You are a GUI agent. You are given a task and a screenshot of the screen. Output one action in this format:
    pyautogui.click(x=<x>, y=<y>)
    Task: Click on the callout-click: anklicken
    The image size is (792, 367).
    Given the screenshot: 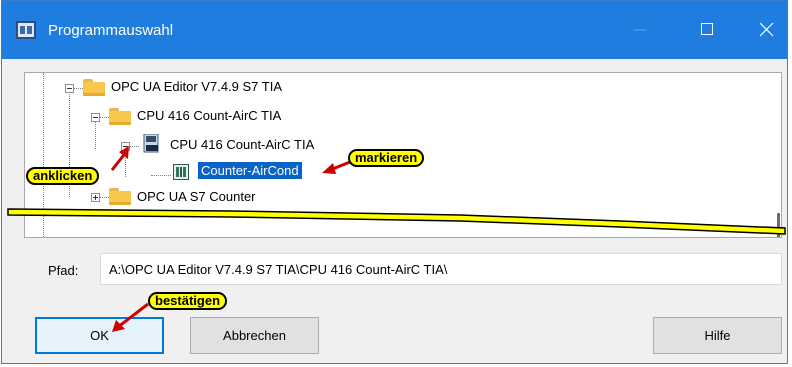 What is the action you would take?
    pyautogui.click(x=63, y=176)
    